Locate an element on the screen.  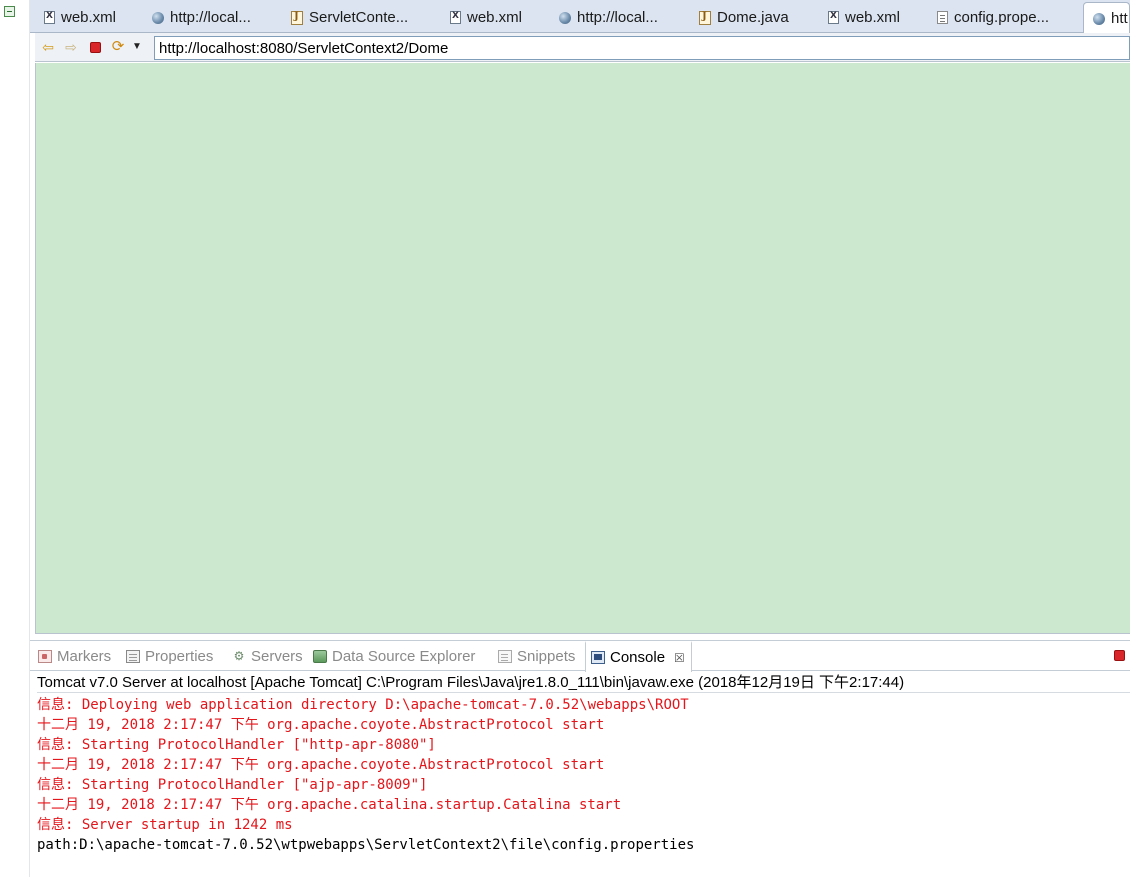
view-tab-snippets: Snippets is located at coordinates (536, 656).